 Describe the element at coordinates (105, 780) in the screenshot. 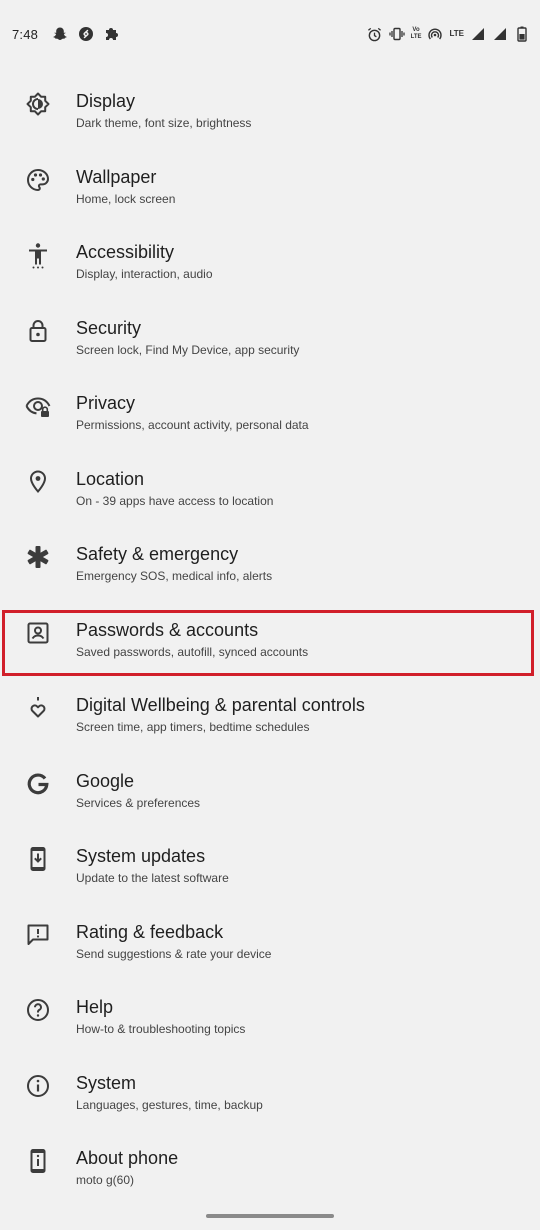

I see `settings-item-title: Google` at that location.